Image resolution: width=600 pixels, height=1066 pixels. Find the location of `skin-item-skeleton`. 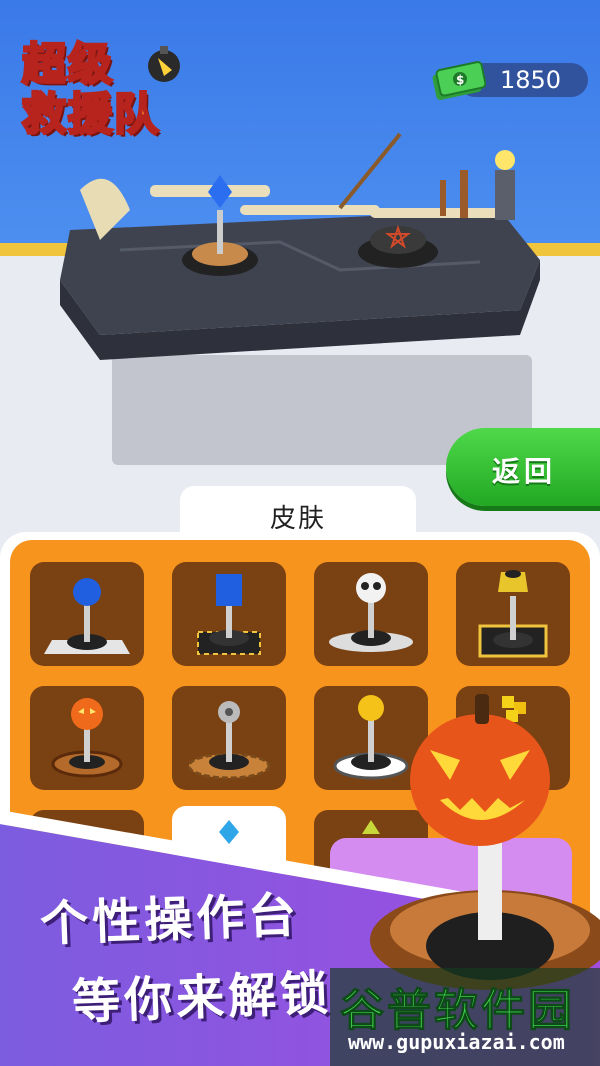

skin-item-skeleton is located at coordinates (371, 614).